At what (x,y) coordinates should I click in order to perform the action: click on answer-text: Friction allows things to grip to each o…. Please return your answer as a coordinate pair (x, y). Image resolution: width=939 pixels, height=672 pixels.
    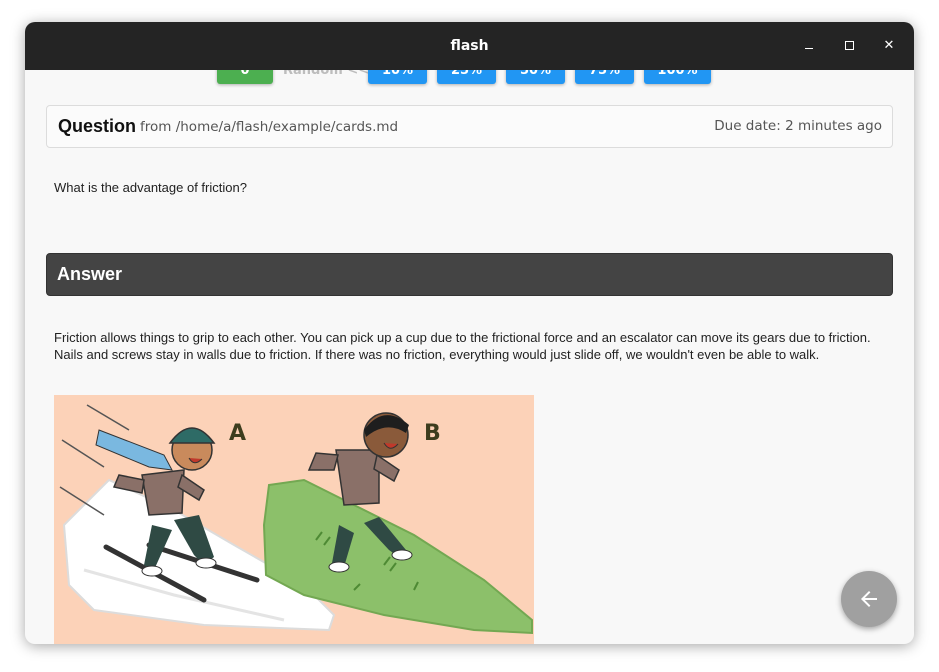
    Looking at the image, I should click on (462, 346).